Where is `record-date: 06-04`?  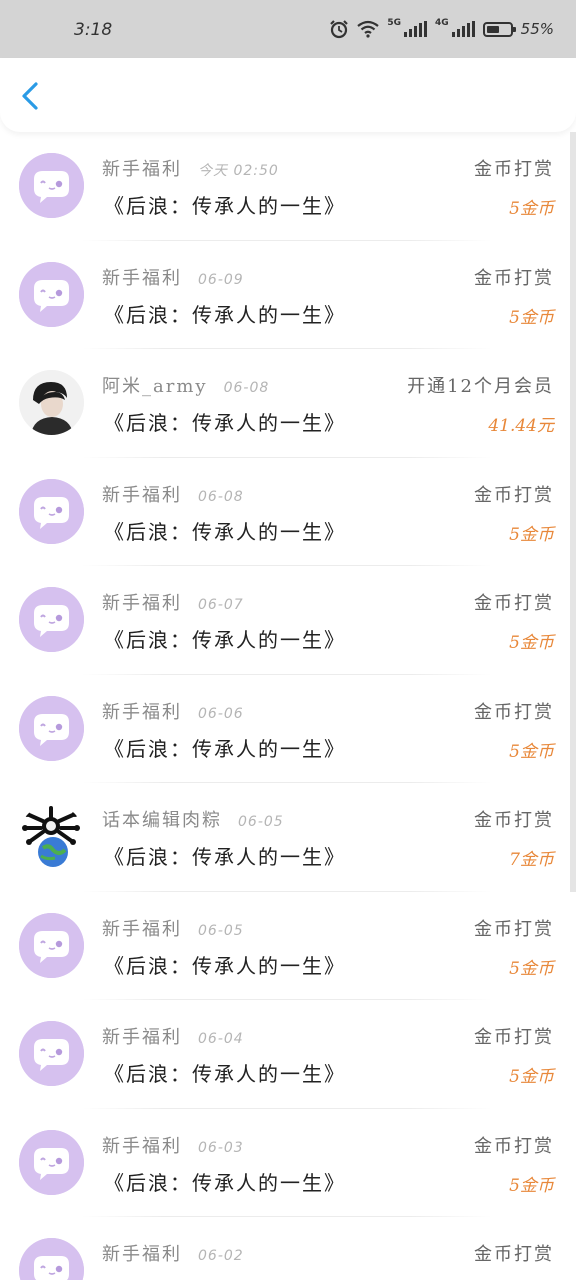 record-date: 06-04 is located at coordinates (221, 1039).